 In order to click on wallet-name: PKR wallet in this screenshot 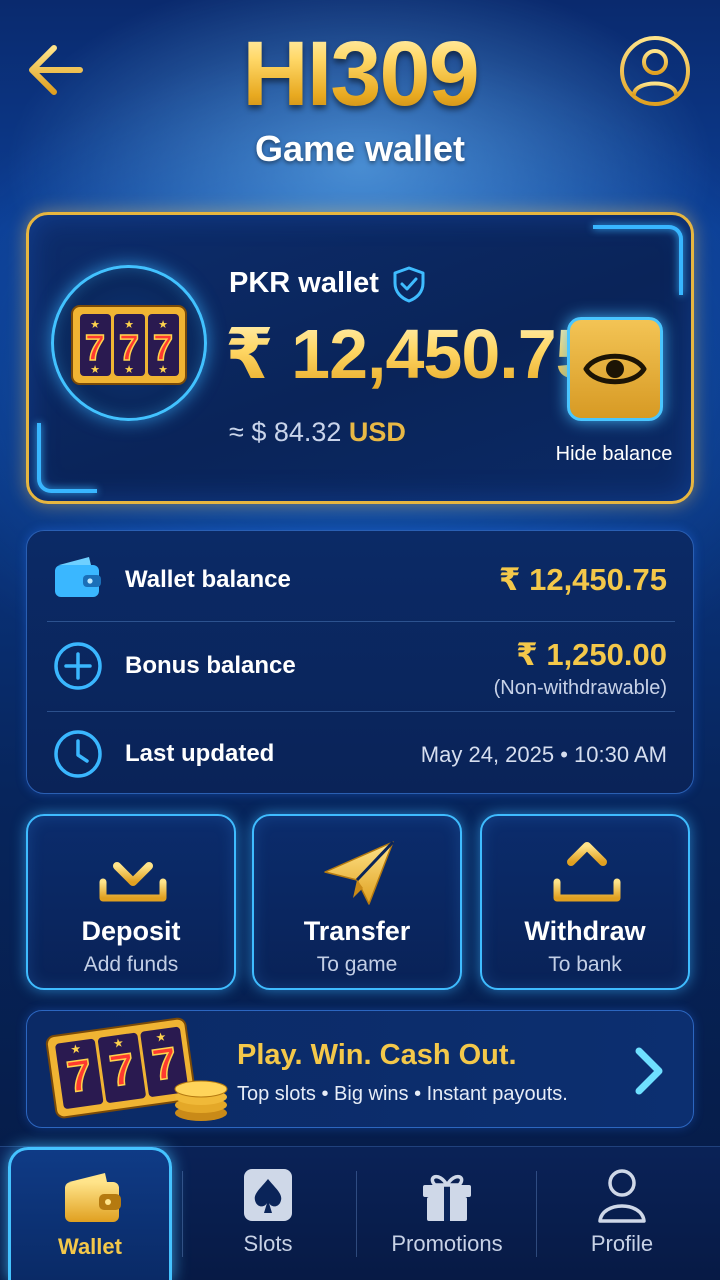, I will do `click(304, 283)`.